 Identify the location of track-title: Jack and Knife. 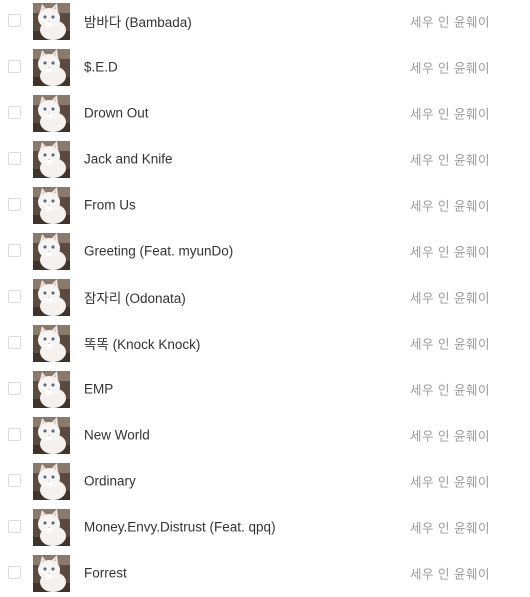
(128, 159).